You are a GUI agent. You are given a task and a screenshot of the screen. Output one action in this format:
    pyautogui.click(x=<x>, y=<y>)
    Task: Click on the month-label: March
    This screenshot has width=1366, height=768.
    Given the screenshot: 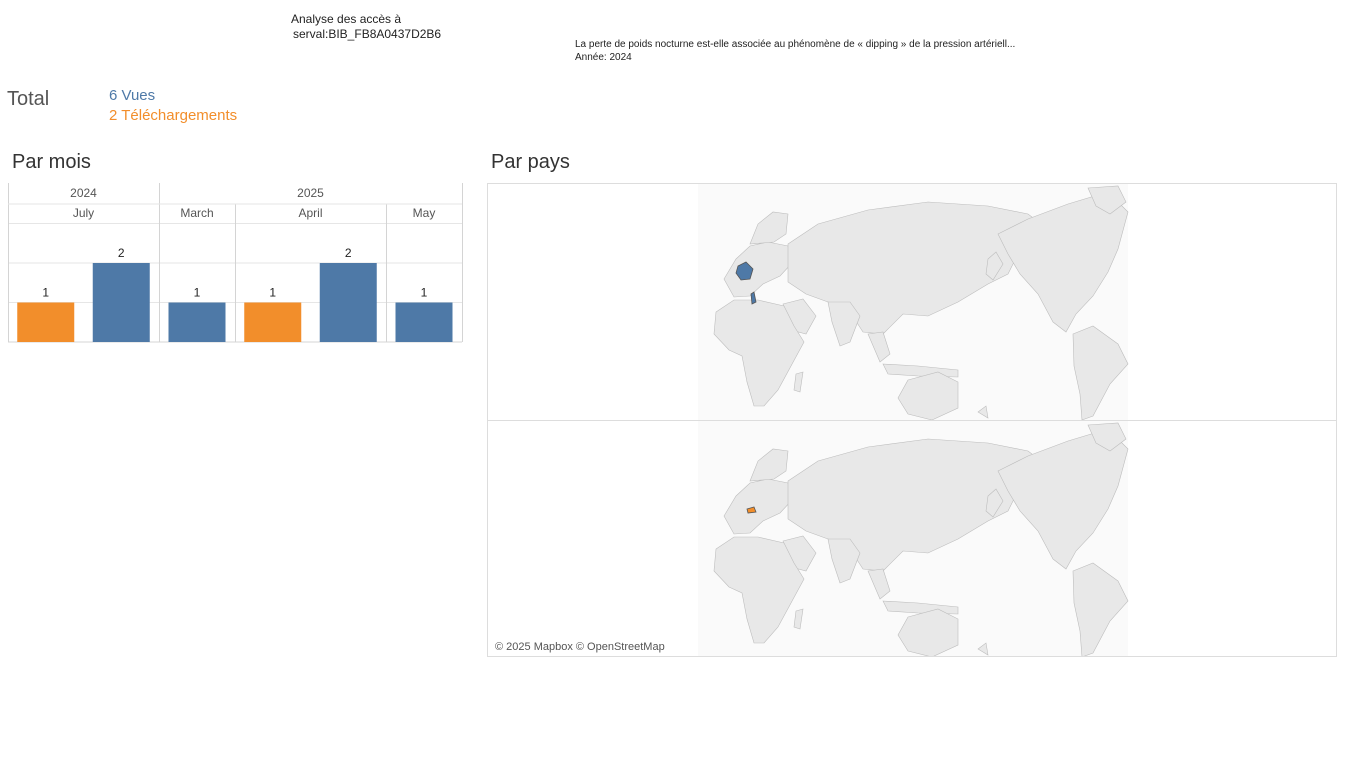 What is the action you would take?
    pyautogui.click(x=196, y=213)
    